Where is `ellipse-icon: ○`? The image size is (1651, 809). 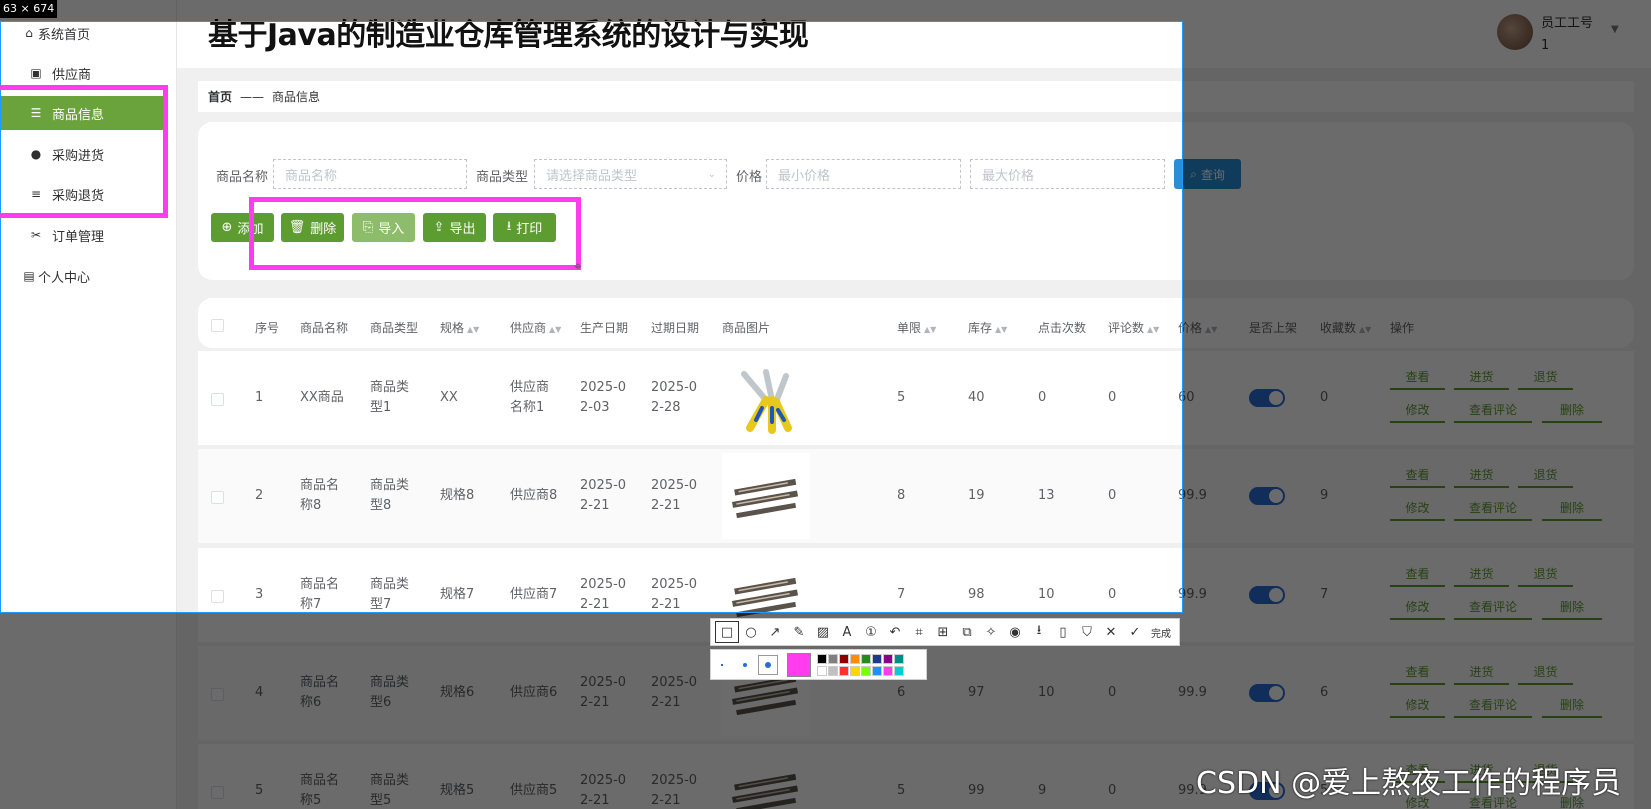 ellipse-icon: ○ is located at coordinates (751, 632).